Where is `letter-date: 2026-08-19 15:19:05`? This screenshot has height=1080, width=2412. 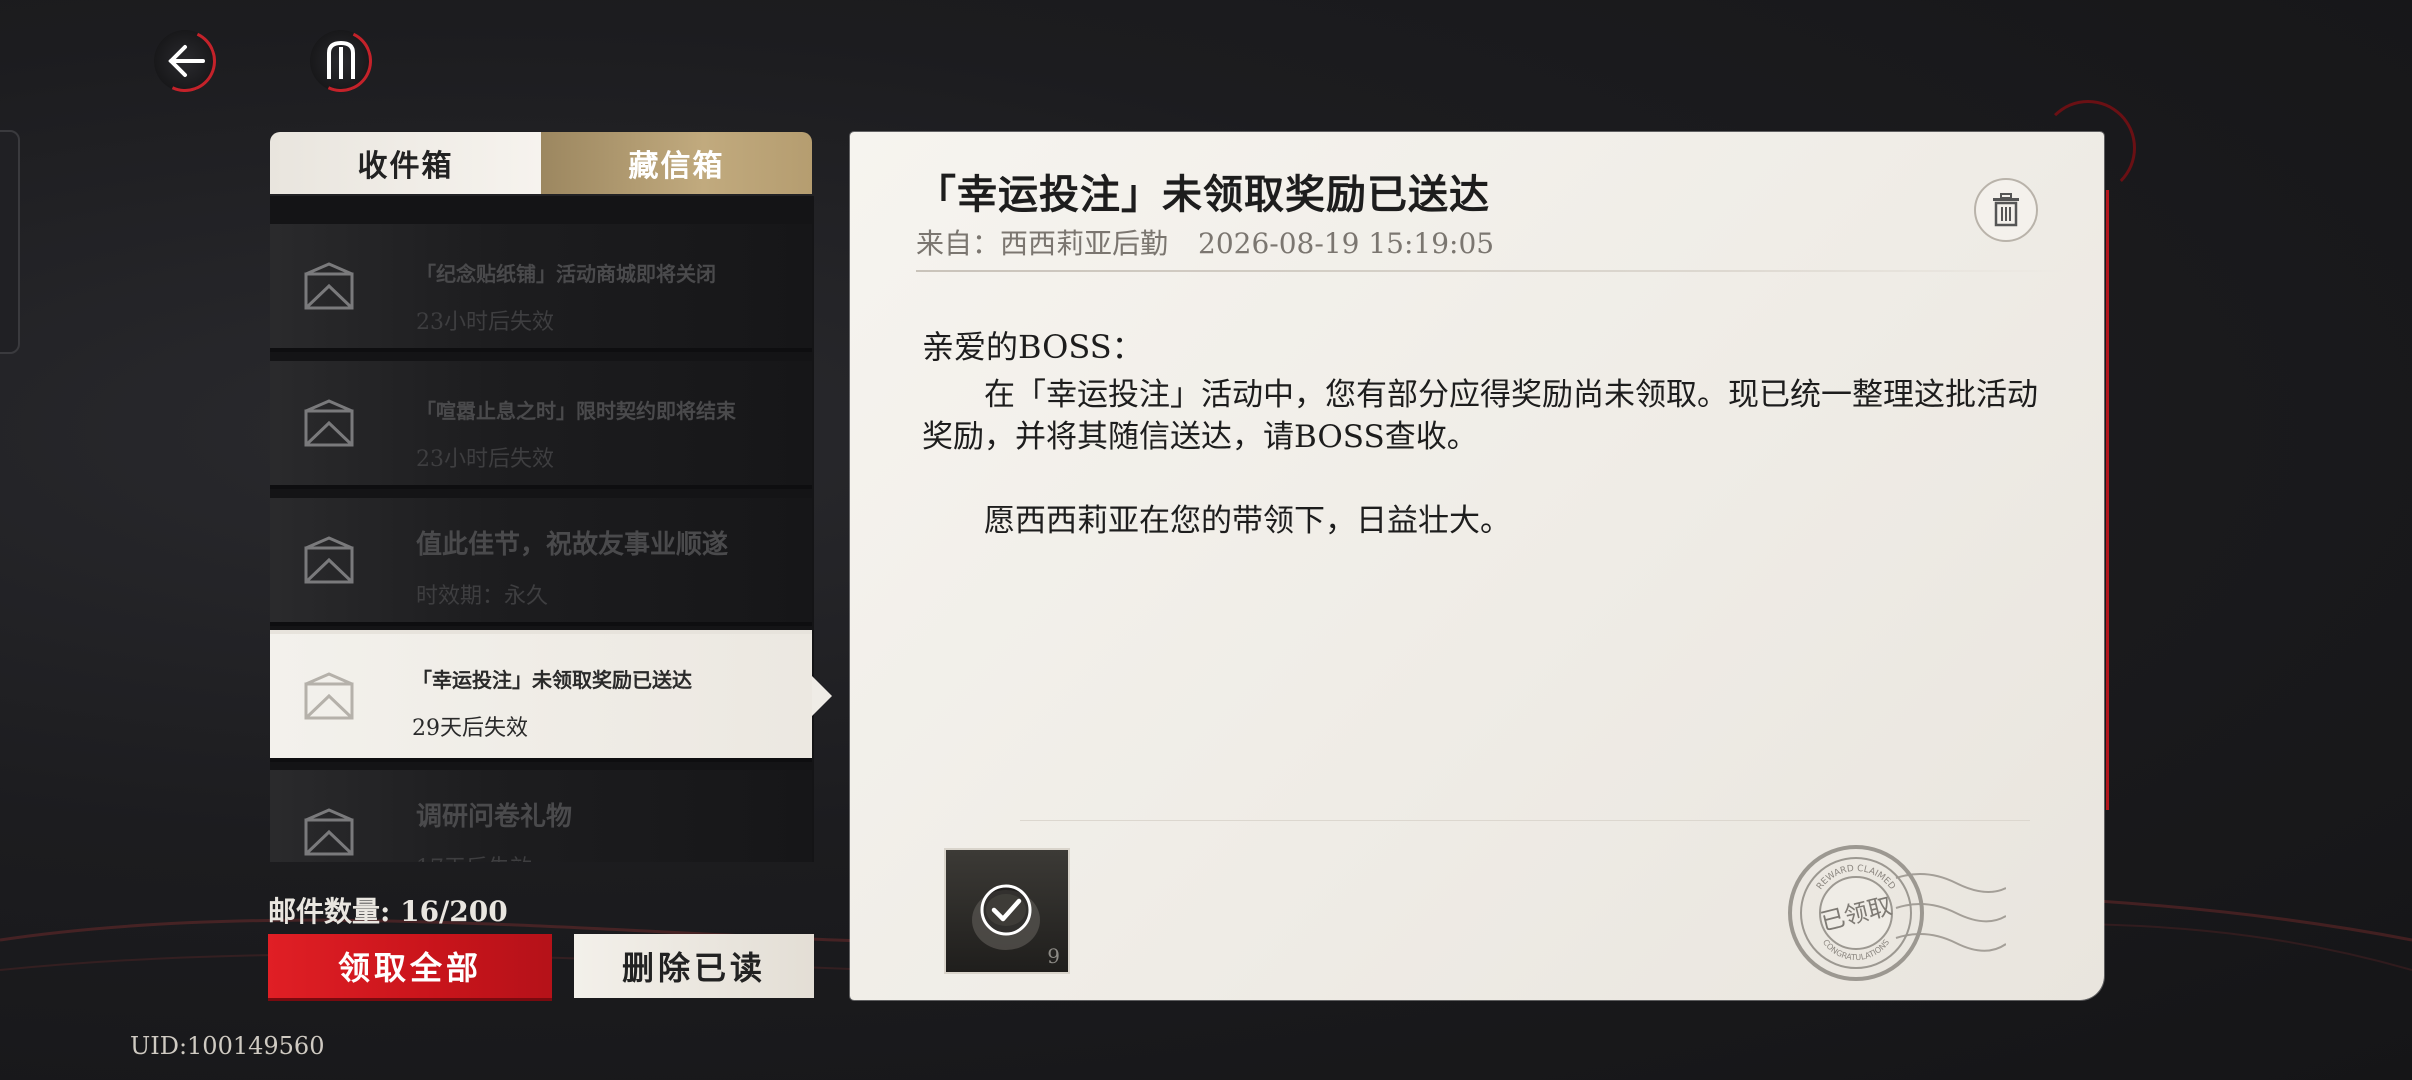 letter-date: 2026-08-19 15:19:05 is located at coordinates (1346, 243).